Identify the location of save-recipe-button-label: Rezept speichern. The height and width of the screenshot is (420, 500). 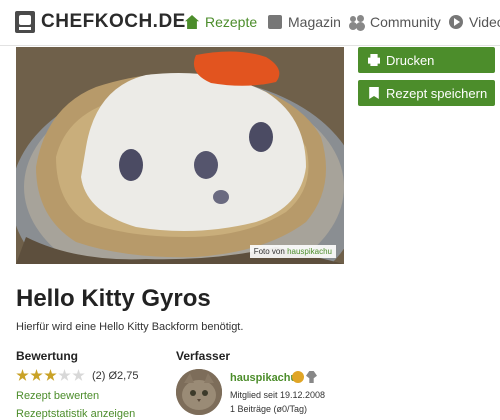
(437, 93).